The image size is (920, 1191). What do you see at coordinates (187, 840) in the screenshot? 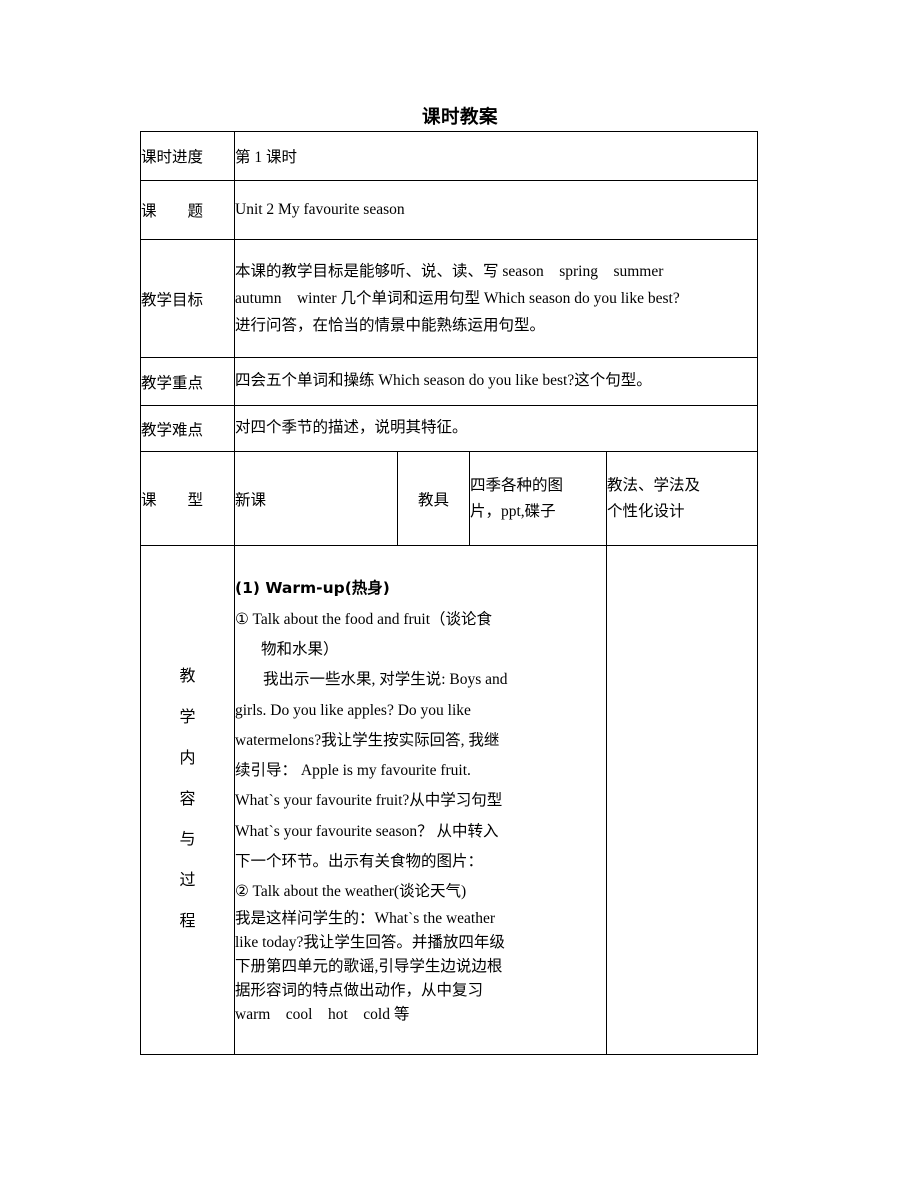
I see `content-label-char-4: 与` at bounding box center [187, 840].